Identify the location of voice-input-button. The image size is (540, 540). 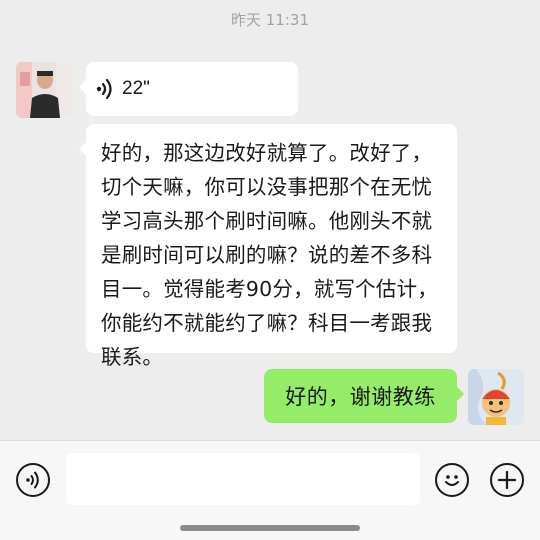
(33, 480).